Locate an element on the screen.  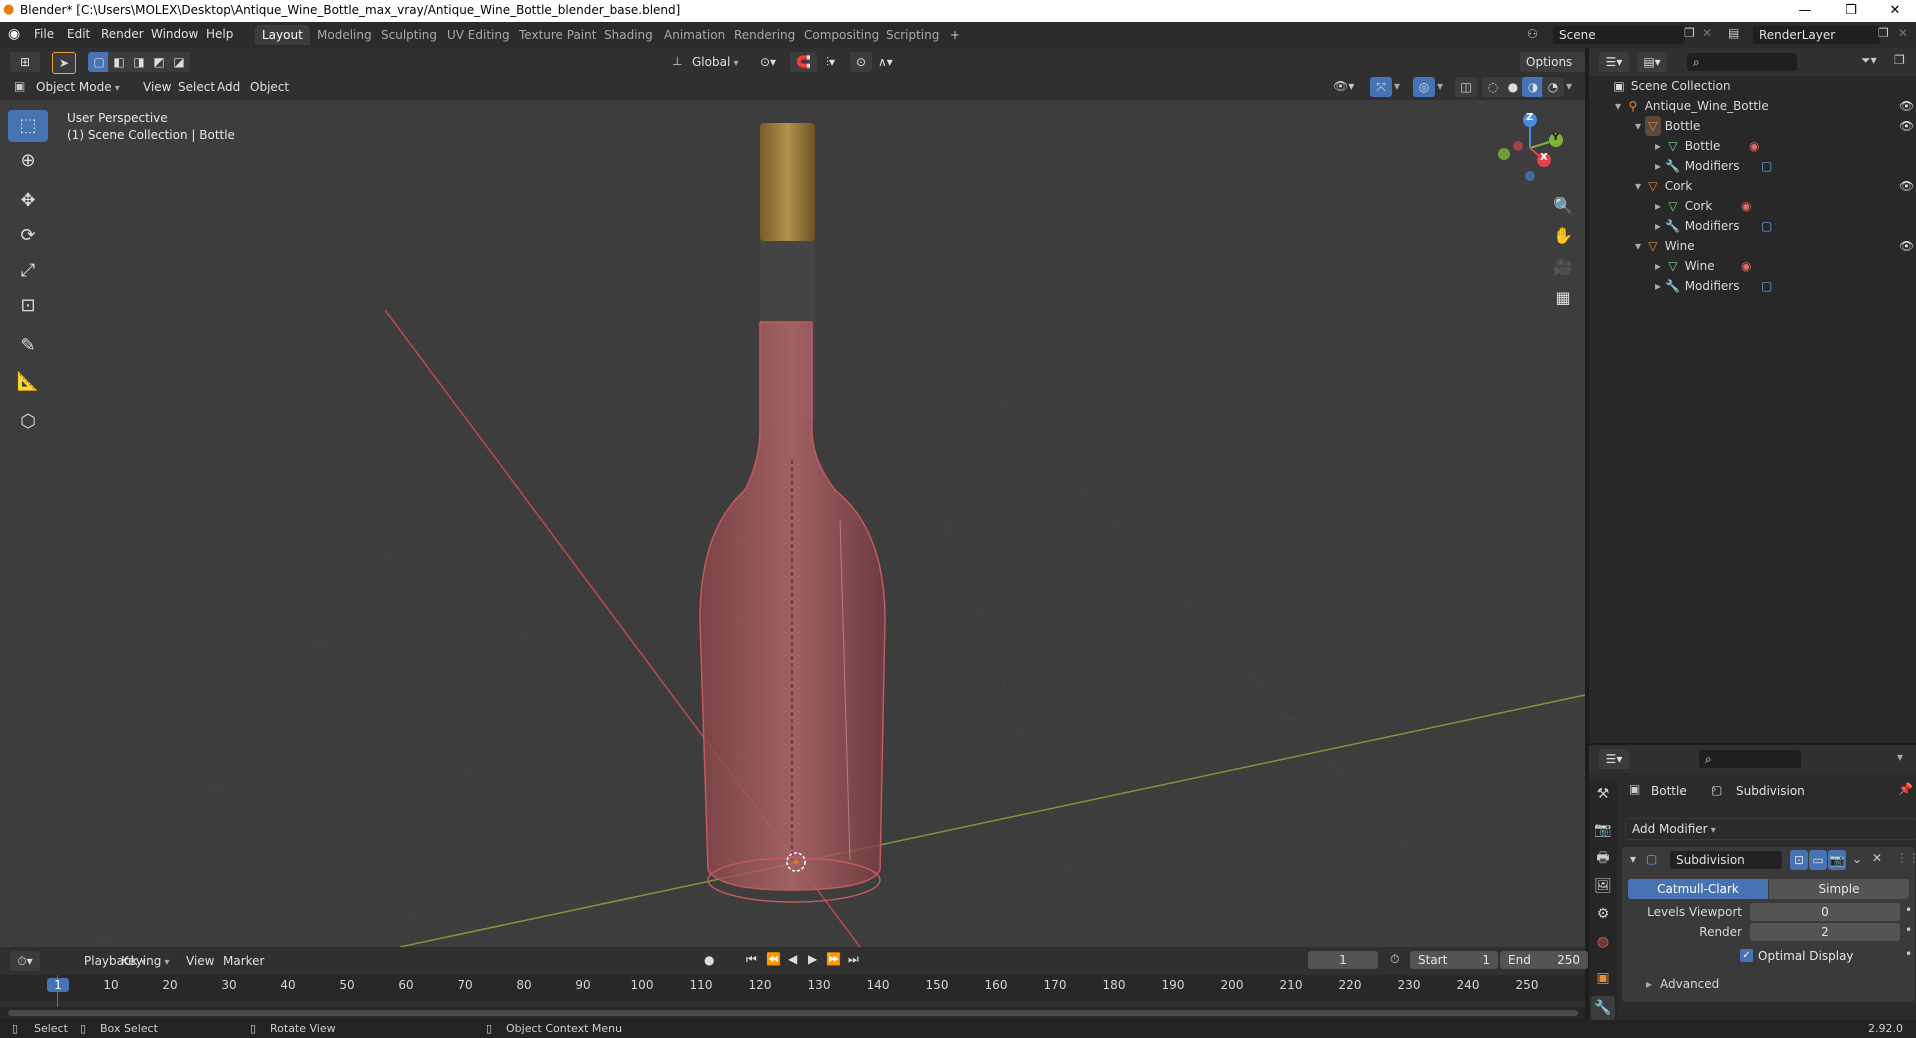
subdivision-modifier-icon: ▢ is located at coordinates (1766, 286).